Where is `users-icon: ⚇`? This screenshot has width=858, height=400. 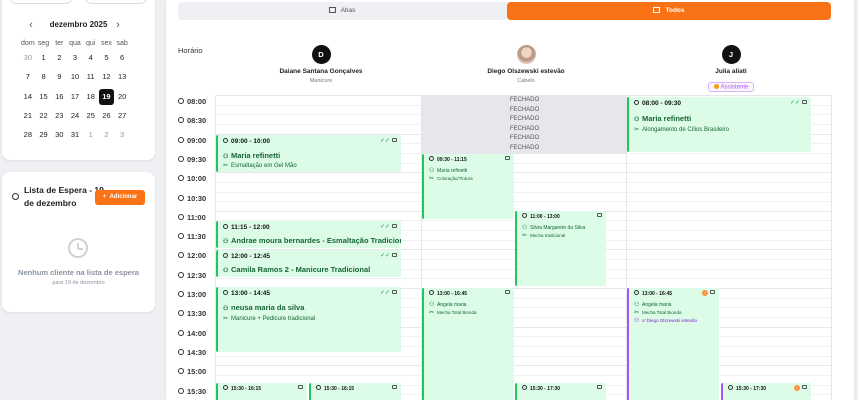 users-icon: ⚇ is located at coordinates (637, 321).